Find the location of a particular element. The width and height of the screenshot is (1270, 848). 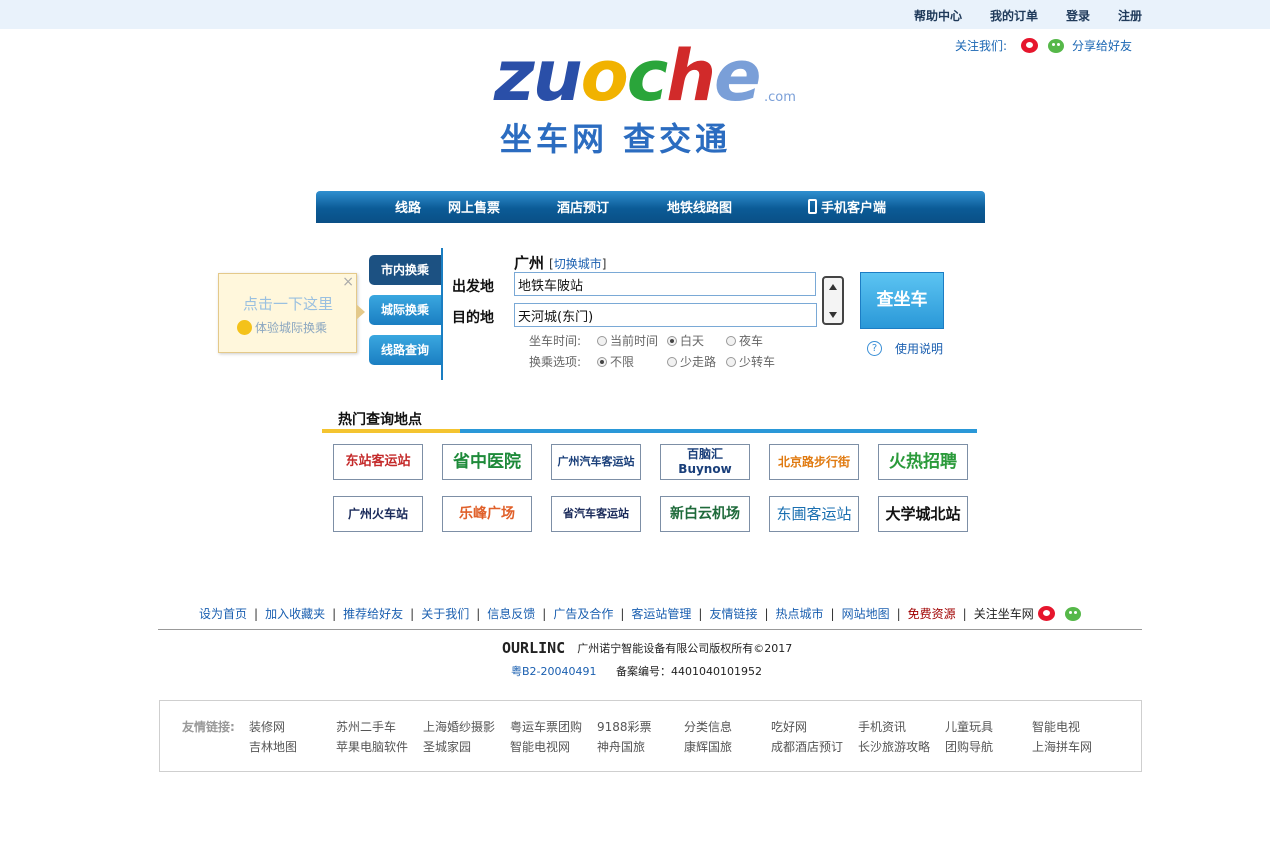

hot-place-tile: 乐峰广场 is located at coordinates (487, 514).